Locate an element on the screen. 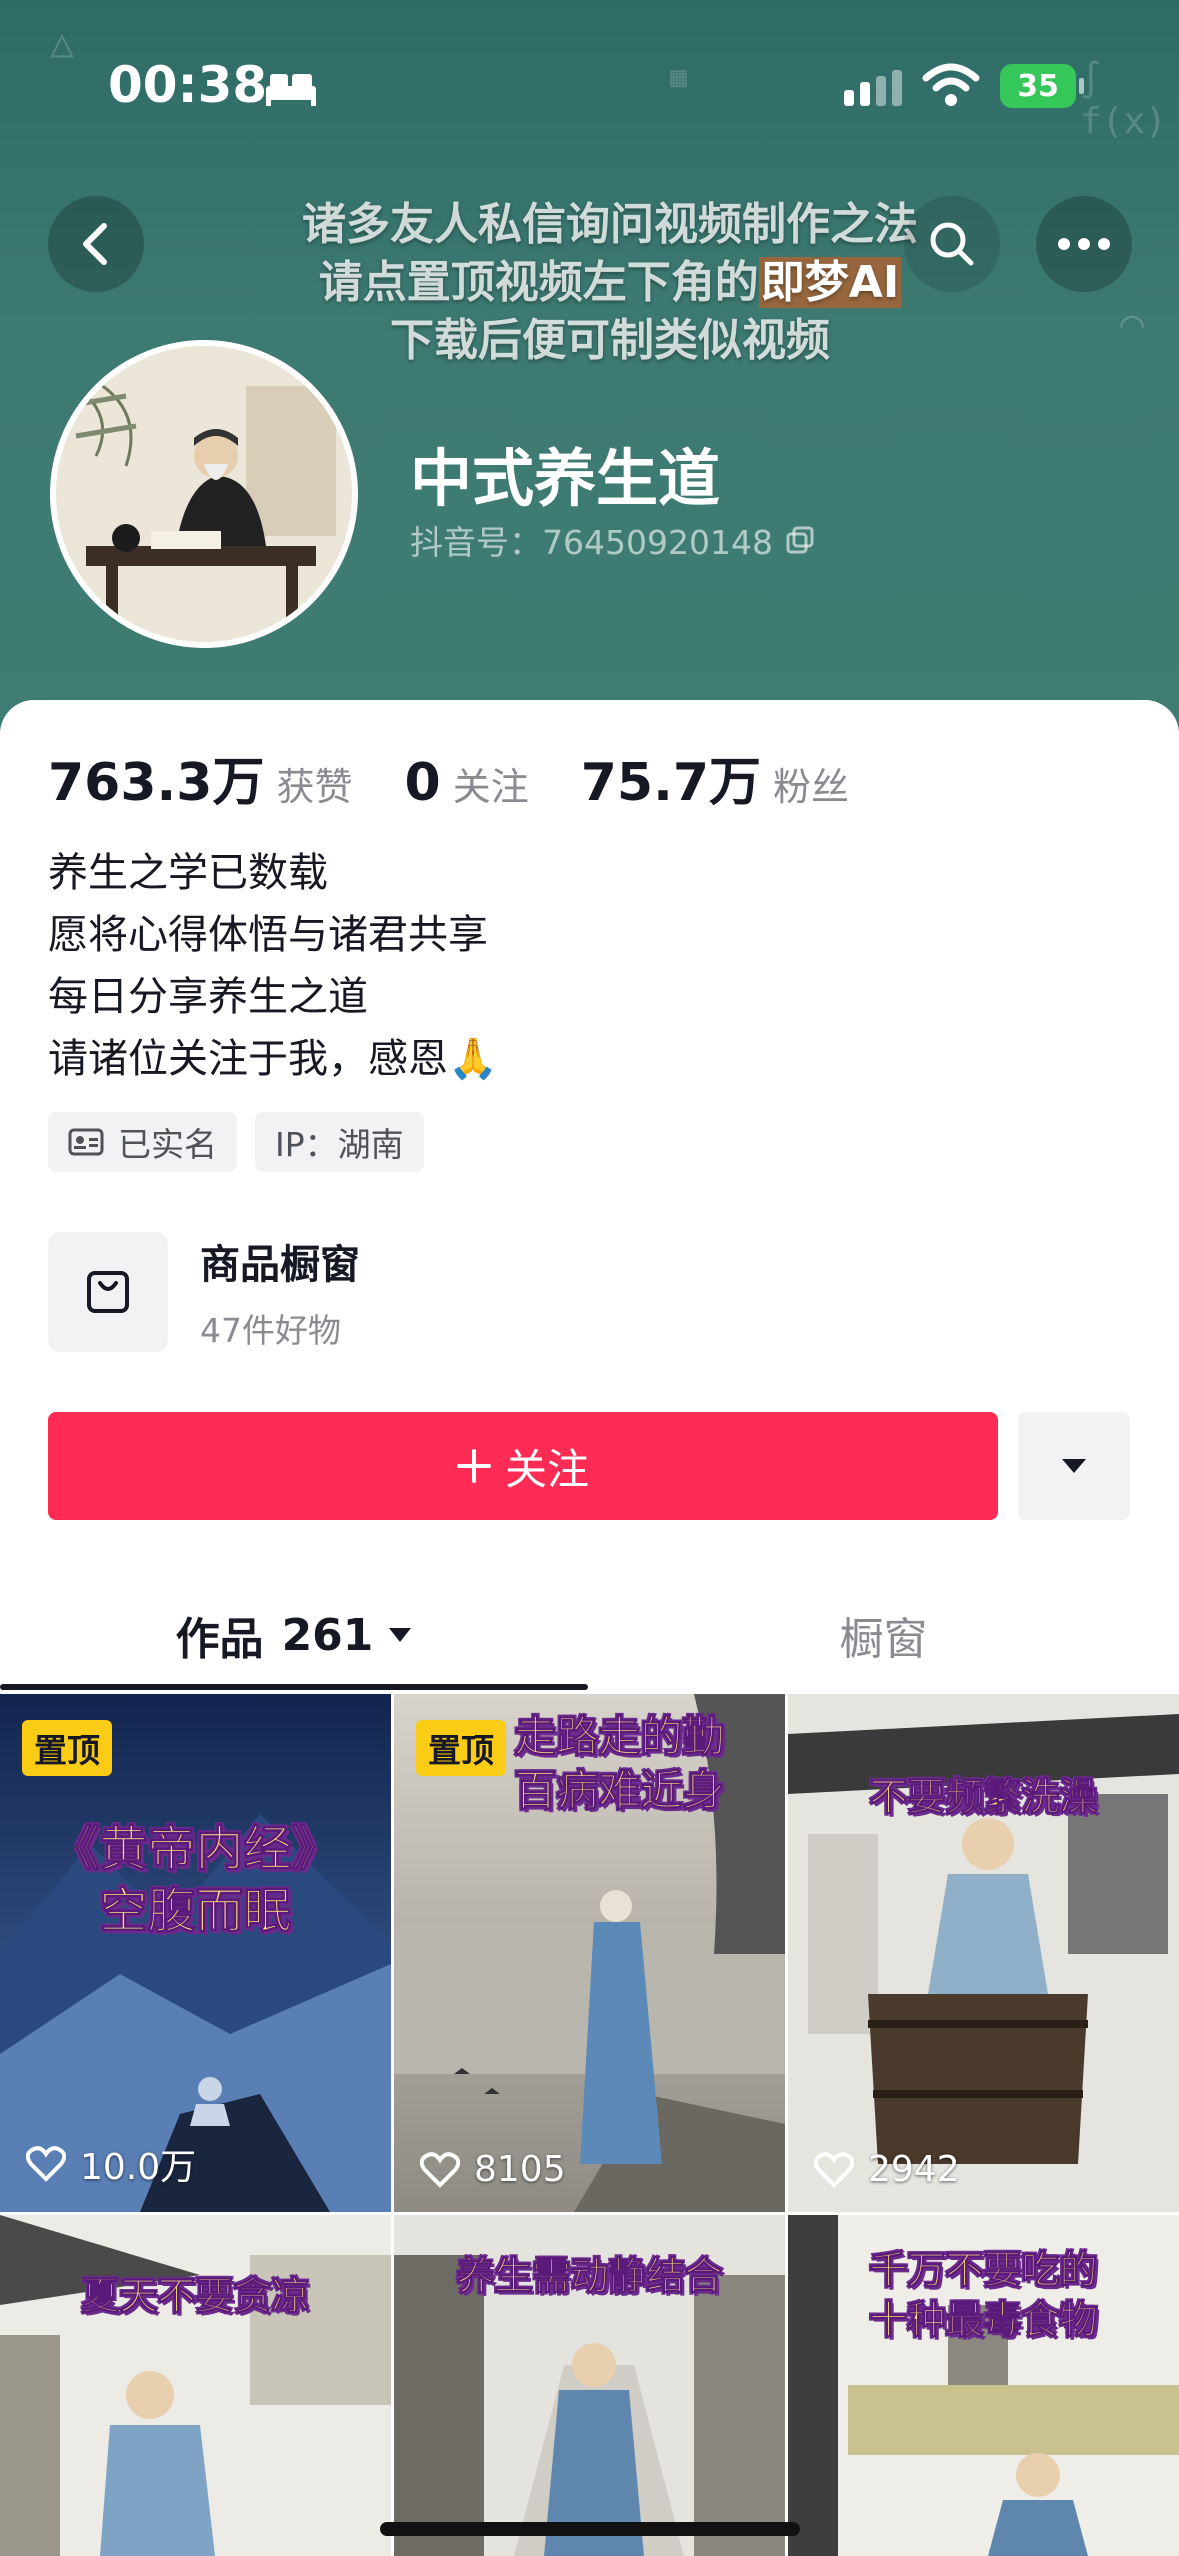 This screenshot has height=2556, width=1179. stat-label: 获赞 is located at coordinates (314, 787).